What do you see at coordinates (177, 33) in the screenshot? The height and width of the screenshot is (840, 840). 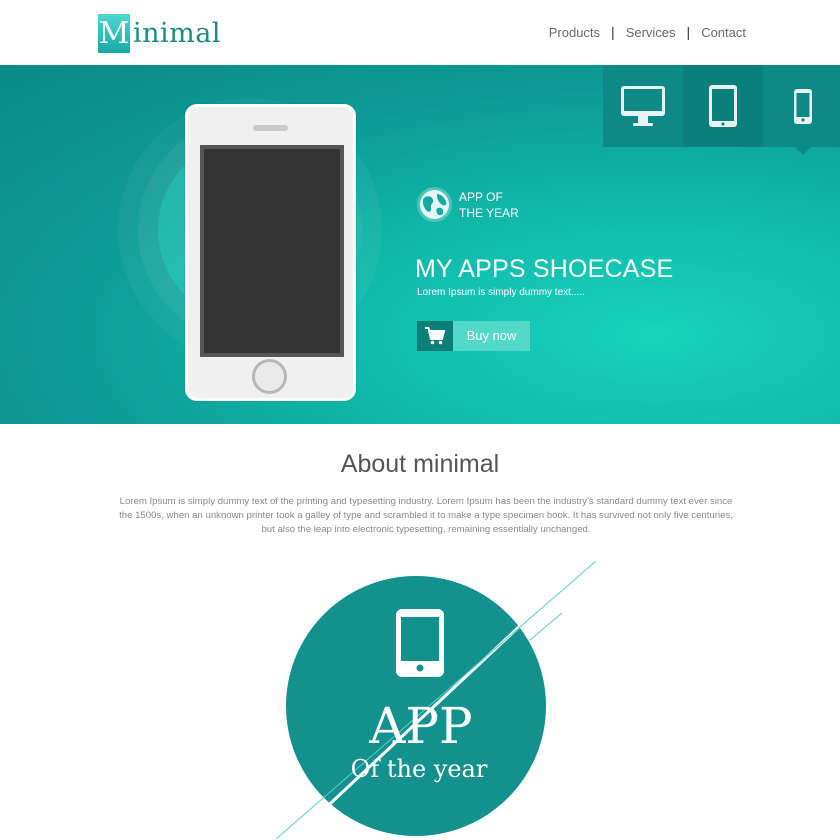 I see `logo-text: inimal` at bounding box center [177, 33].